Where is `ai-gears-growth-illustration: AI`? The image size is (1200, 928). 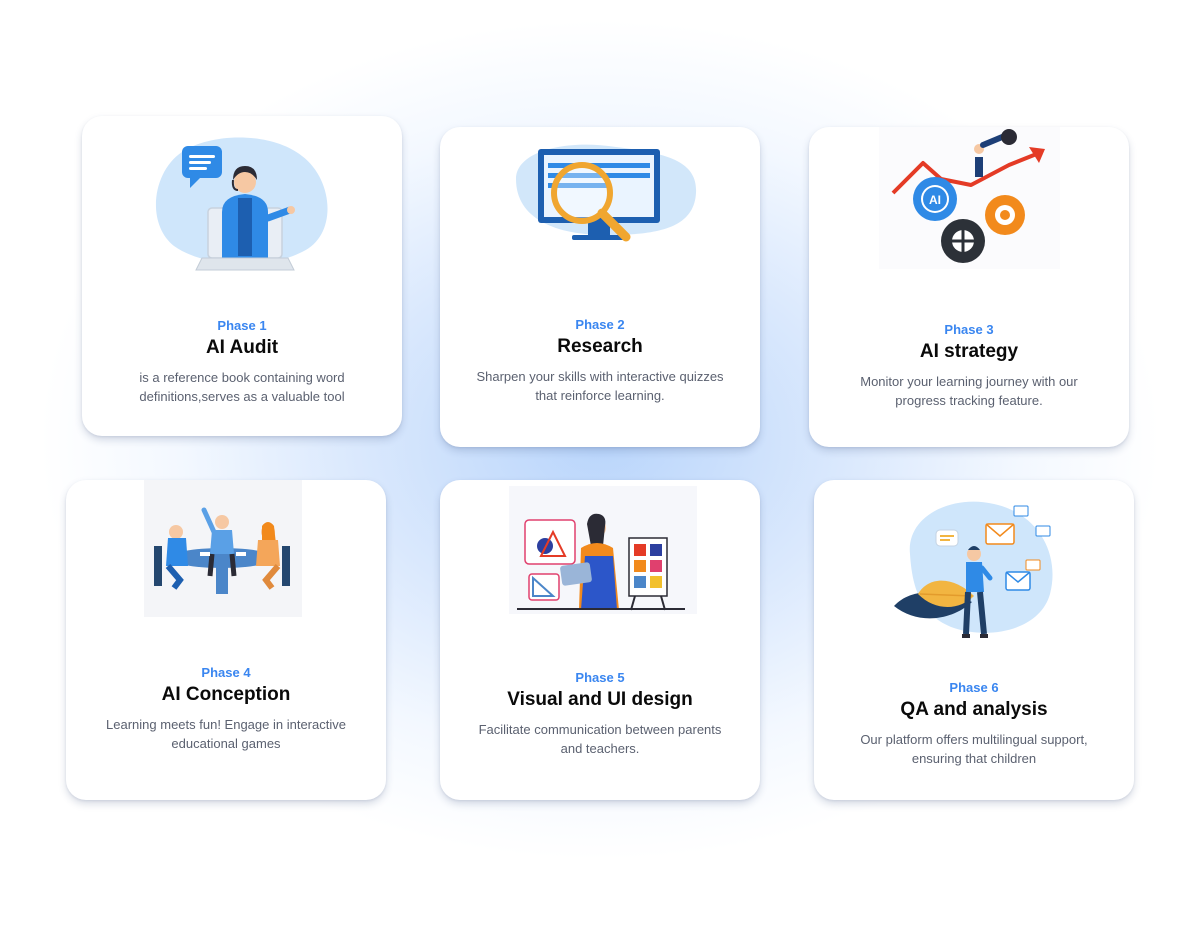 ai-gears-growth-illustration: AI is located at coordinates (969, 198).